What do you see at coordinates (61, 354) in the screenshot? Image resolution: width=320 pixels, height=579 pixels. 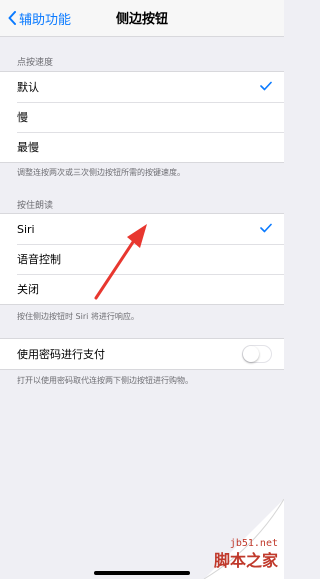 I see `passcode-payment-label: 使用密码进行支付` at bounding box center [61, 354].